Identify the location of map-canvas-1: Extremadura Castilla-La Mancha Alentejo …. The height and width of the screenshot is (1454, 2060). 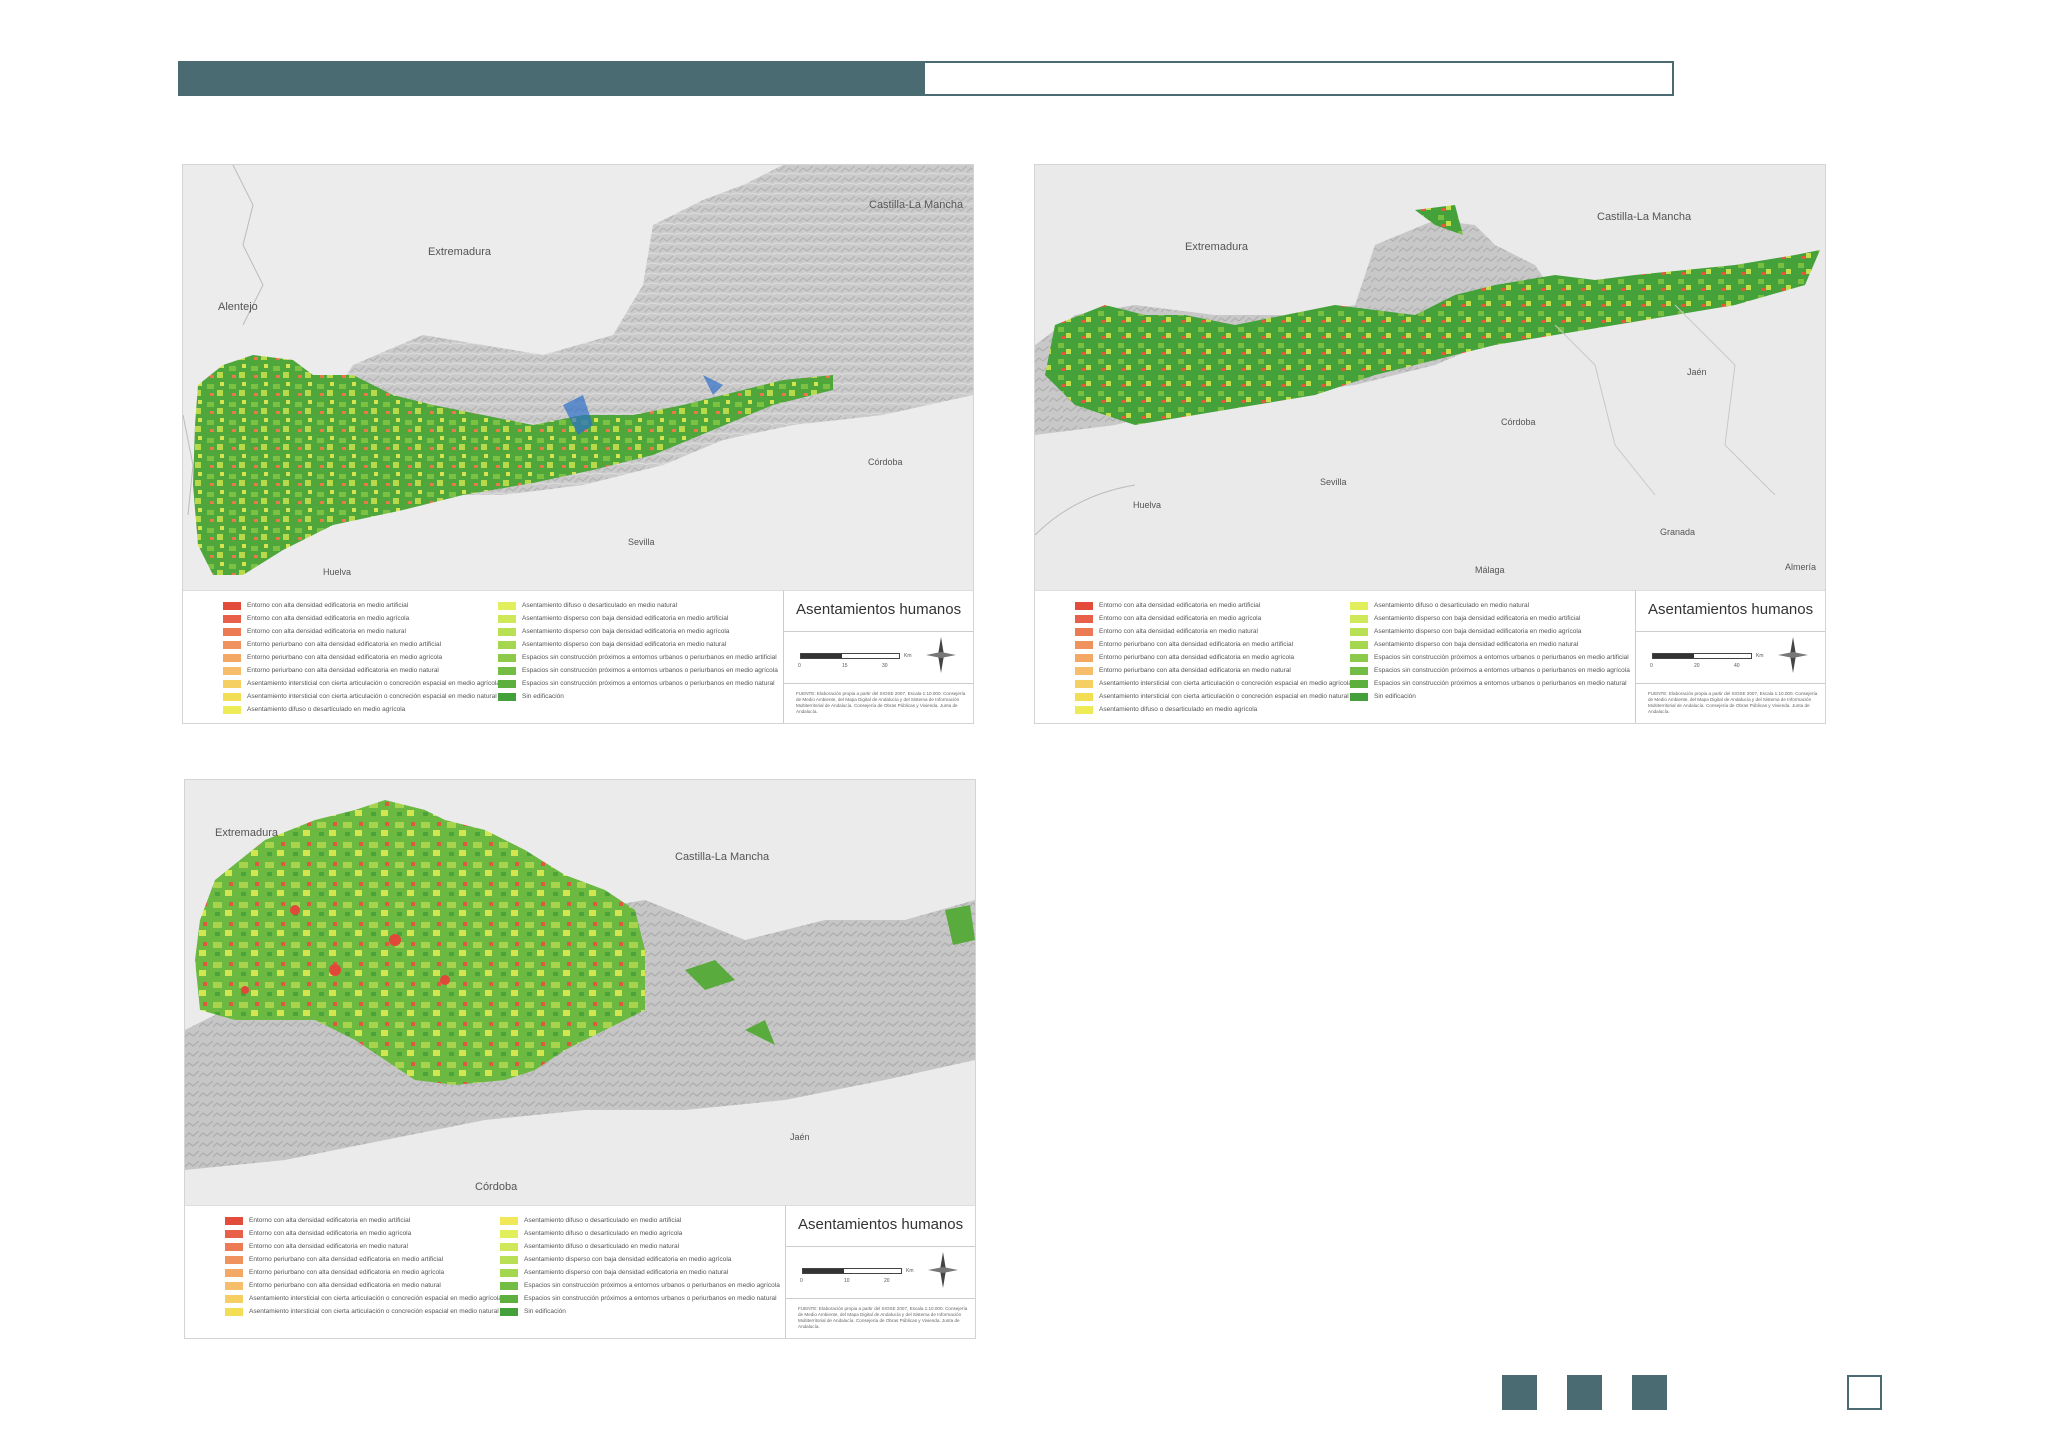
(578, 377).